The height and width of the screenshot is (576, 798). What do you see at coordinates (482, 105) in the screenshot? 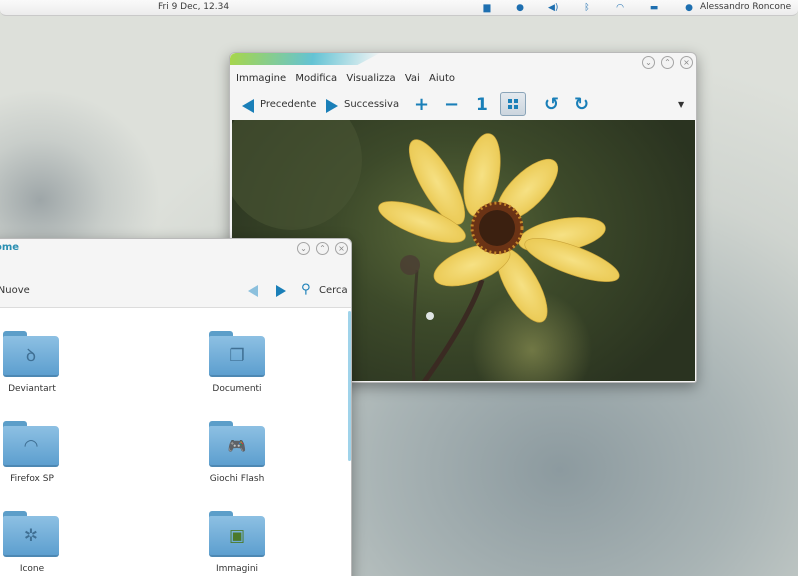
I see `zoom-normal-icon: 1` at bounding box center [482, 105].